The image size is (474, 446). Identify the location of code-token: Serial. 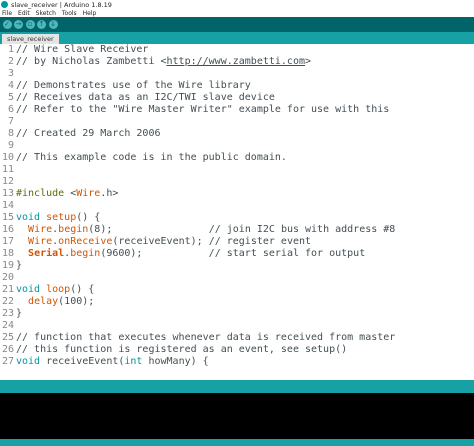
(46, 253).